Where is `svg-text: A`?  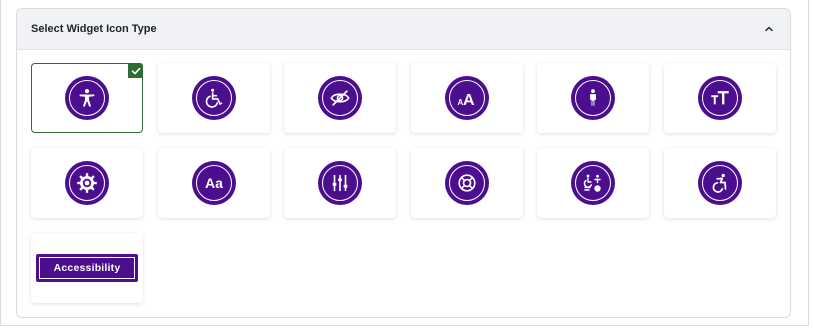 svg-text: A is located at coordinates (469, 100).